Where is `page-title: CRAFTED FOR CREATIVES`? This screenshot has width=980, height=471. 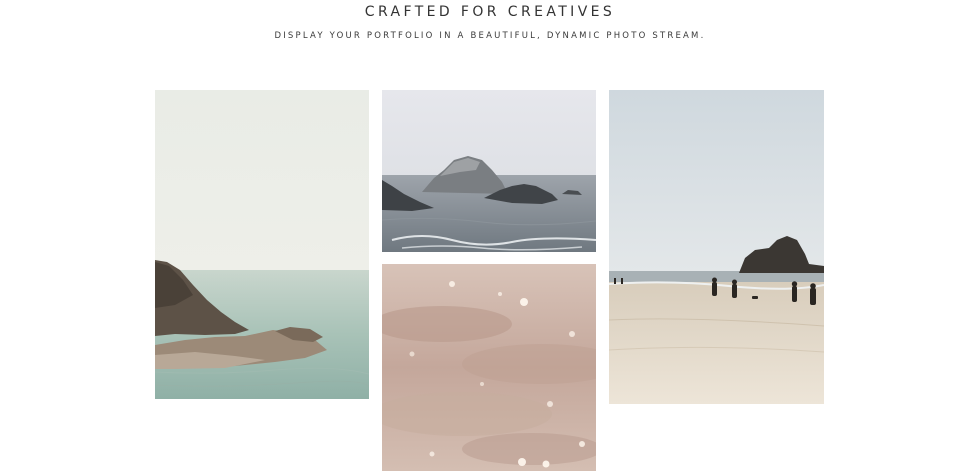
page-title: CRAFTED FOR CREATIVES is located at coordinates (490, 12).